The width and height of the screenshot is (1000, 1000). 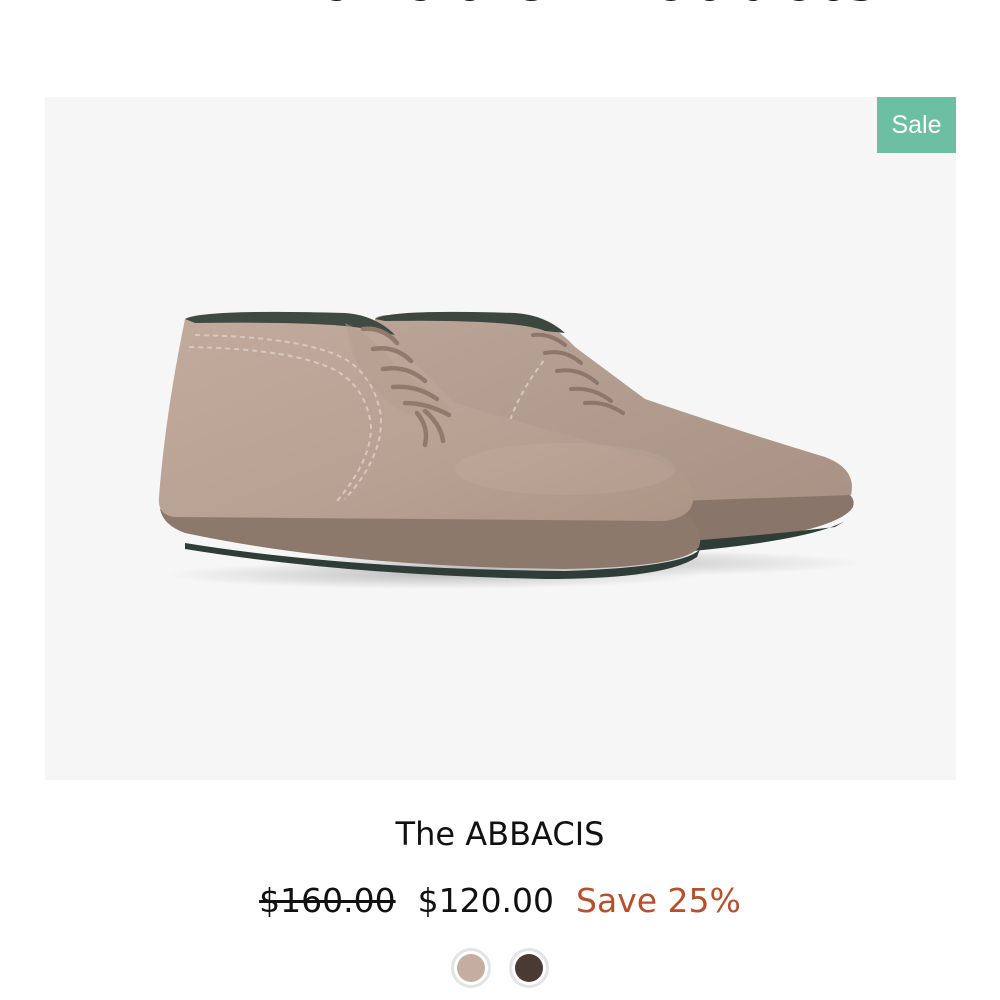 I want to click on color-swatch-taupe, so click(x=471, y=968).